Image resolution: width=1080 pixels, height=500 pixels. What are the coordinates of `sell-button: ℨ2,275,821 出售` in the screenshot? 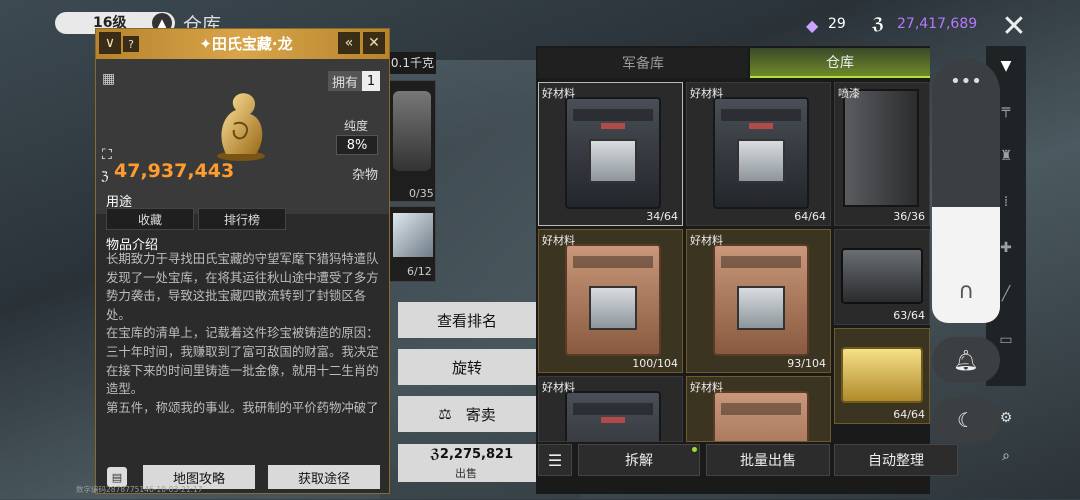 It's located at (467, 463).